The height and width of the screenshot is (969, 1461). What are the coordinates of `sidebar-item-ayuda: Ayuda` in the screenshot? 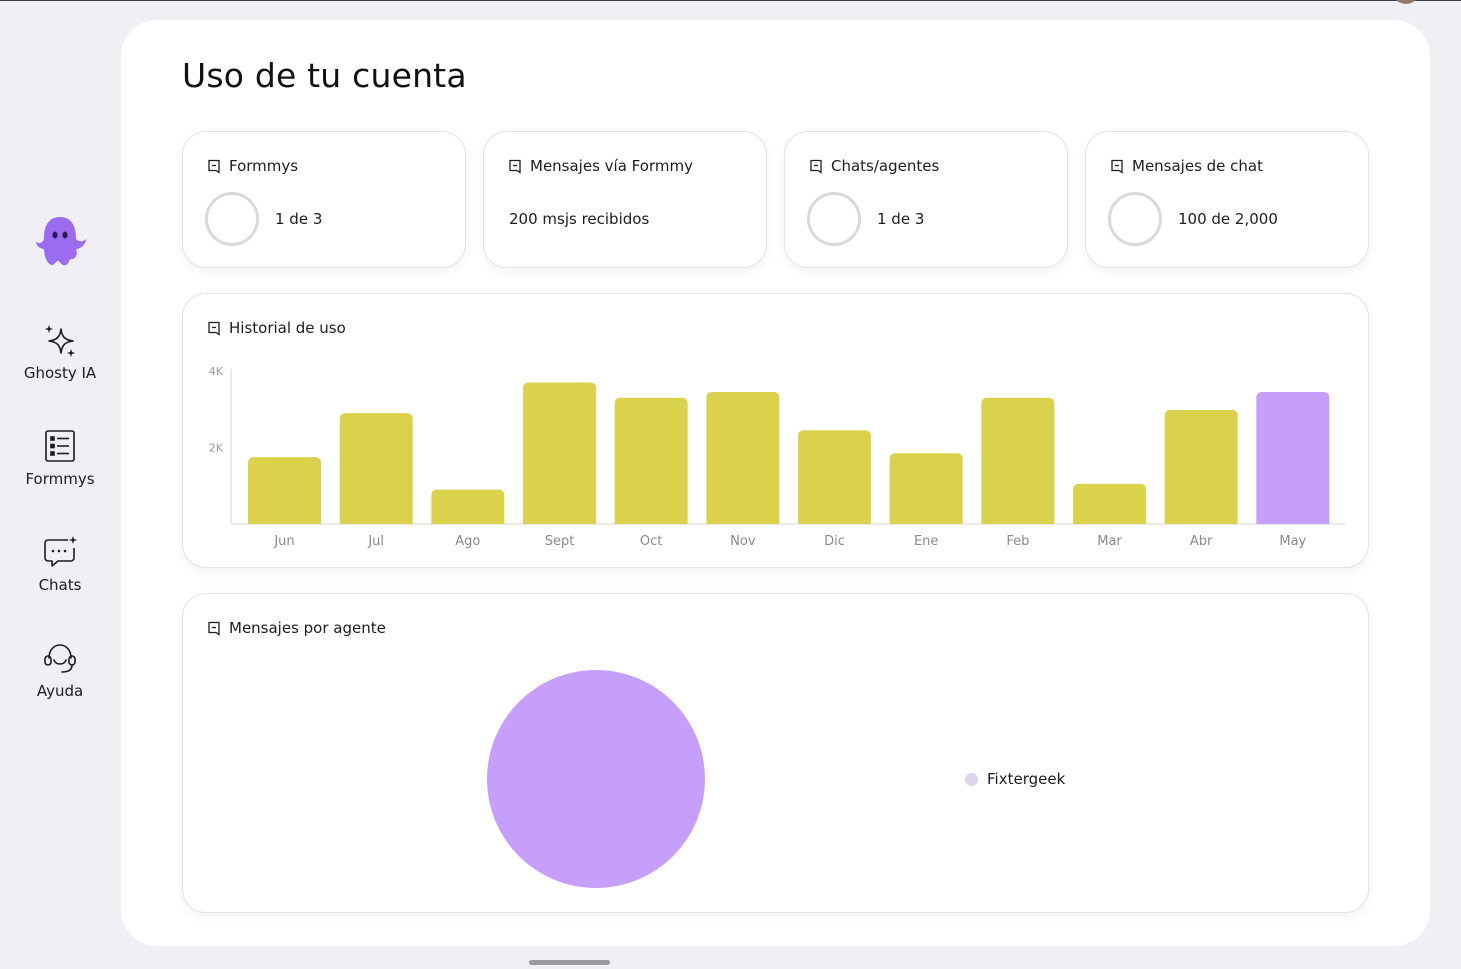 It's located at (60, 670).